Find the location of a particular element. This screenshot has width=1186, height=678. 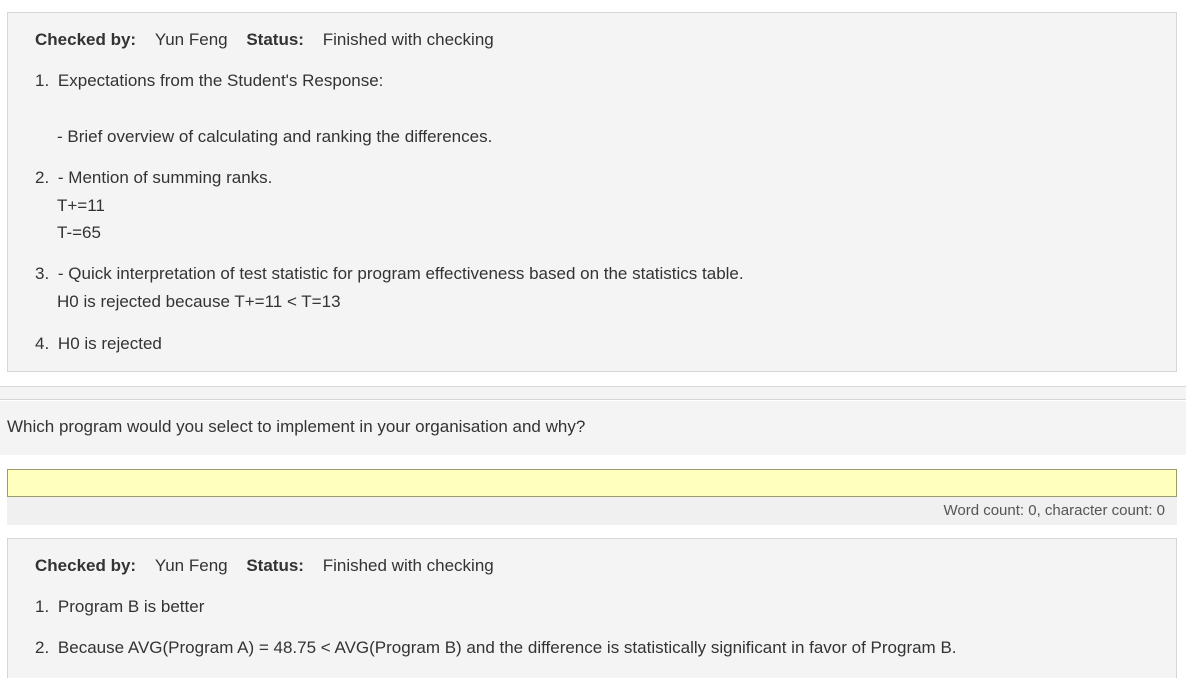

answer-input is located at coordinates (592, 483).